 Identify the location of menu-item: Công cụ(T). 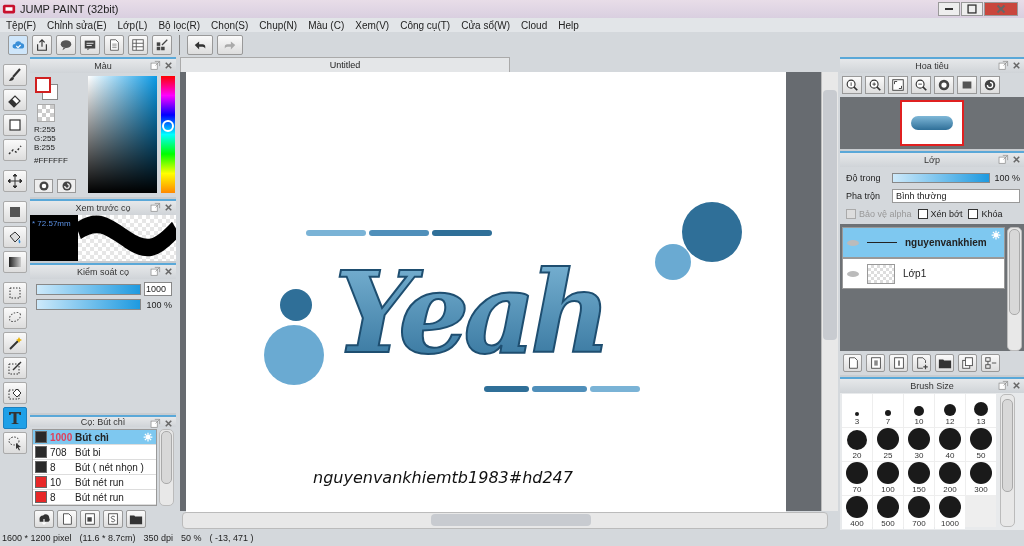
(425, 25).